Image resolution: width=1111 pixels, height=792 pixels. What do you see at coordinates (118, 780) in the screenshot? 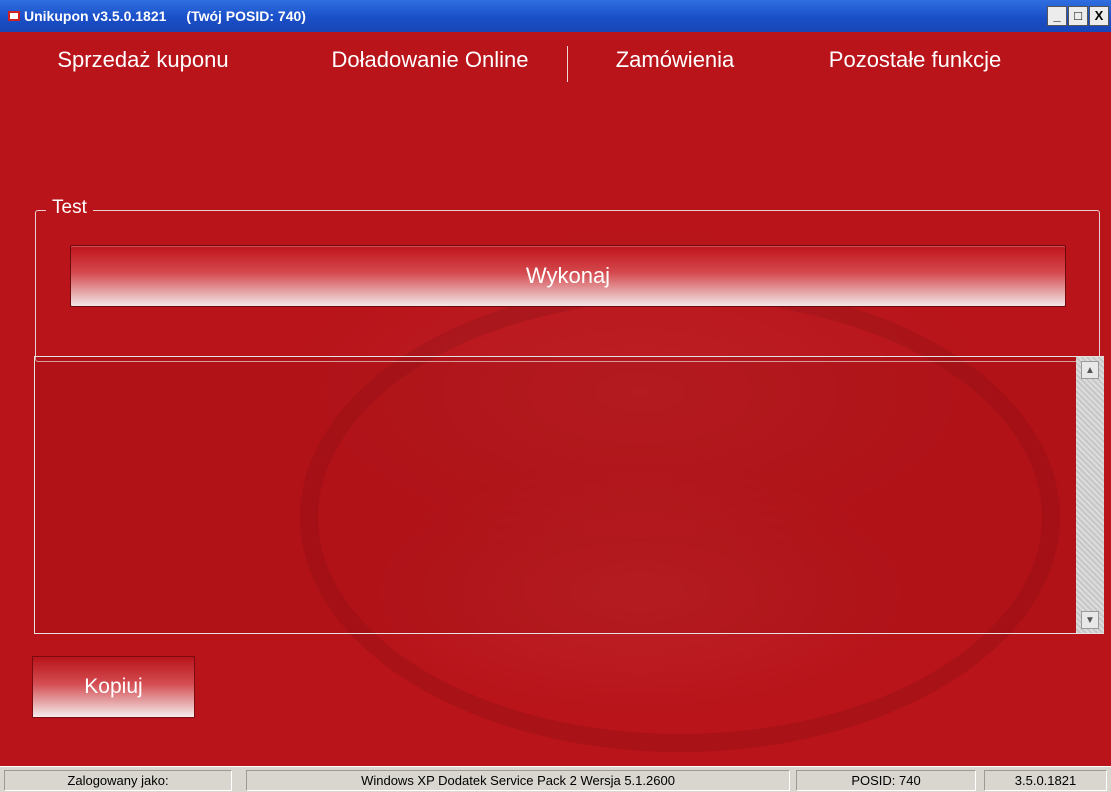
I see `status-logged-in: Zalogowany jako:` at bounding box center [118, 780].